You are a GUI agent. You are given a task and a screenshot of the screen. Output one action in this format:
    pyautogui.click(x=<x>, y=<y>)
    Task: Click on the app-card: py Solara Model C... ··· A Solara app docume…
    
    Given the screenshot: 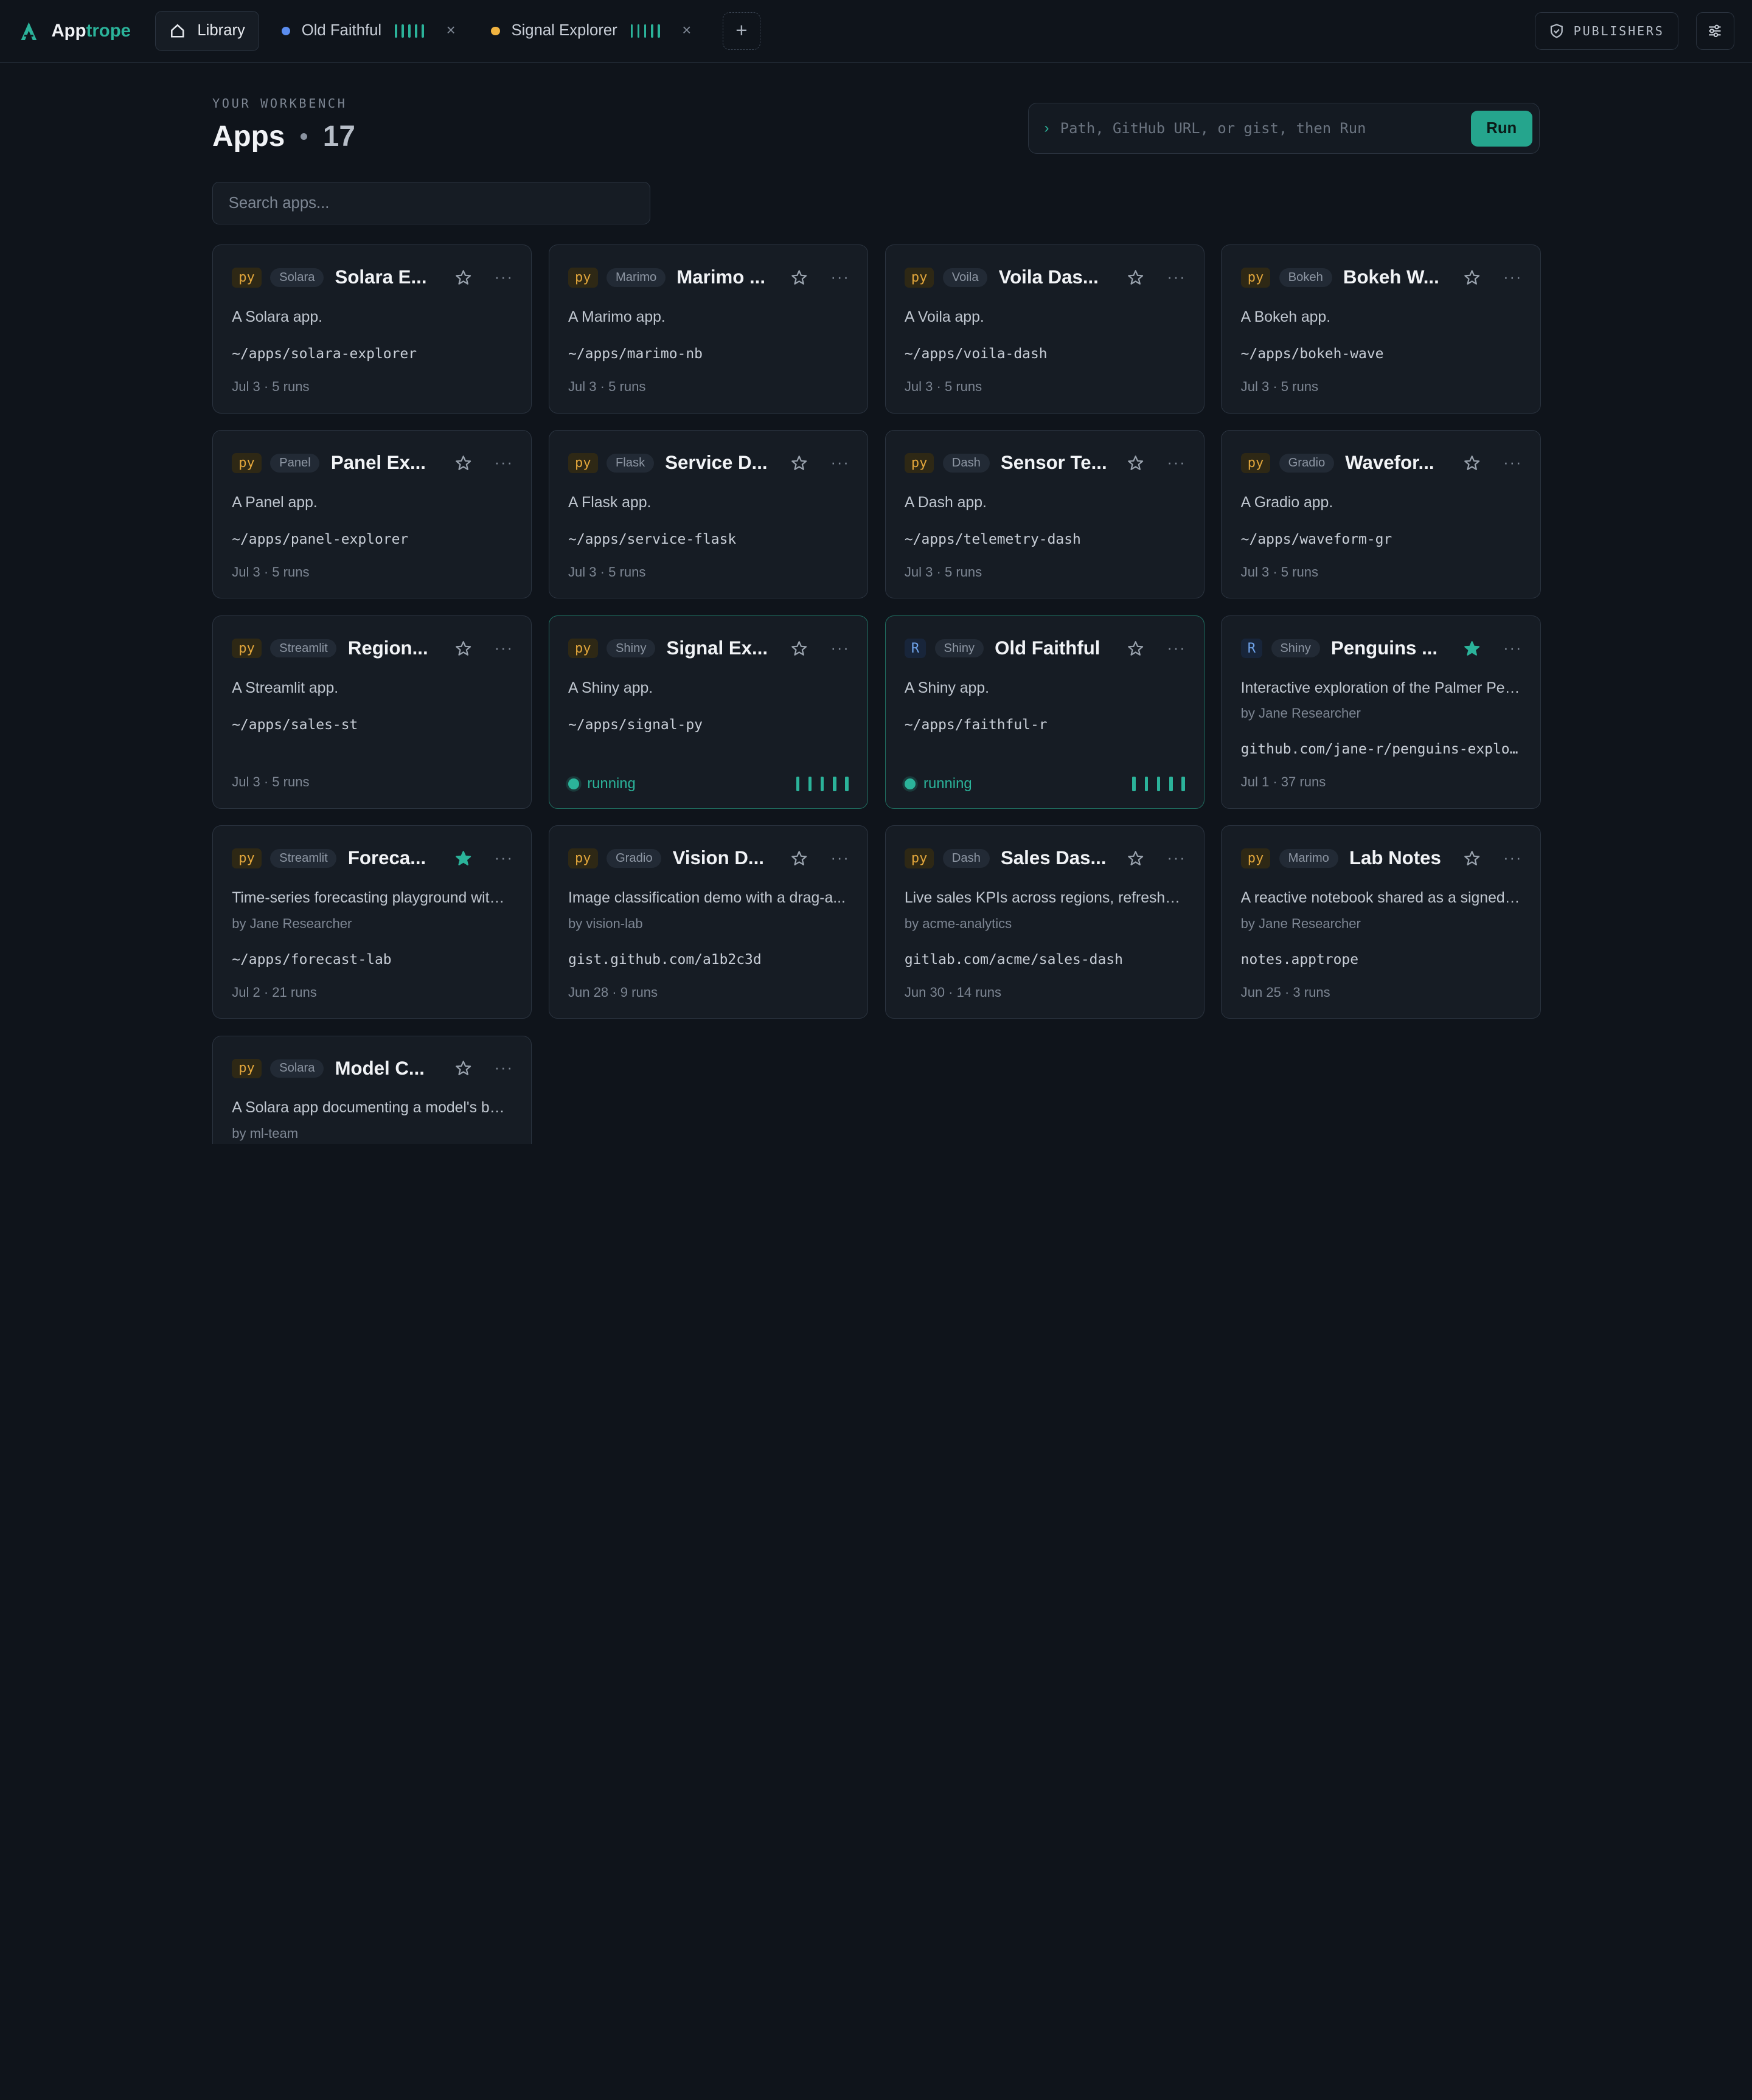 What is the action you would take?
    pyautogui.click(x=372, y=1089)
    